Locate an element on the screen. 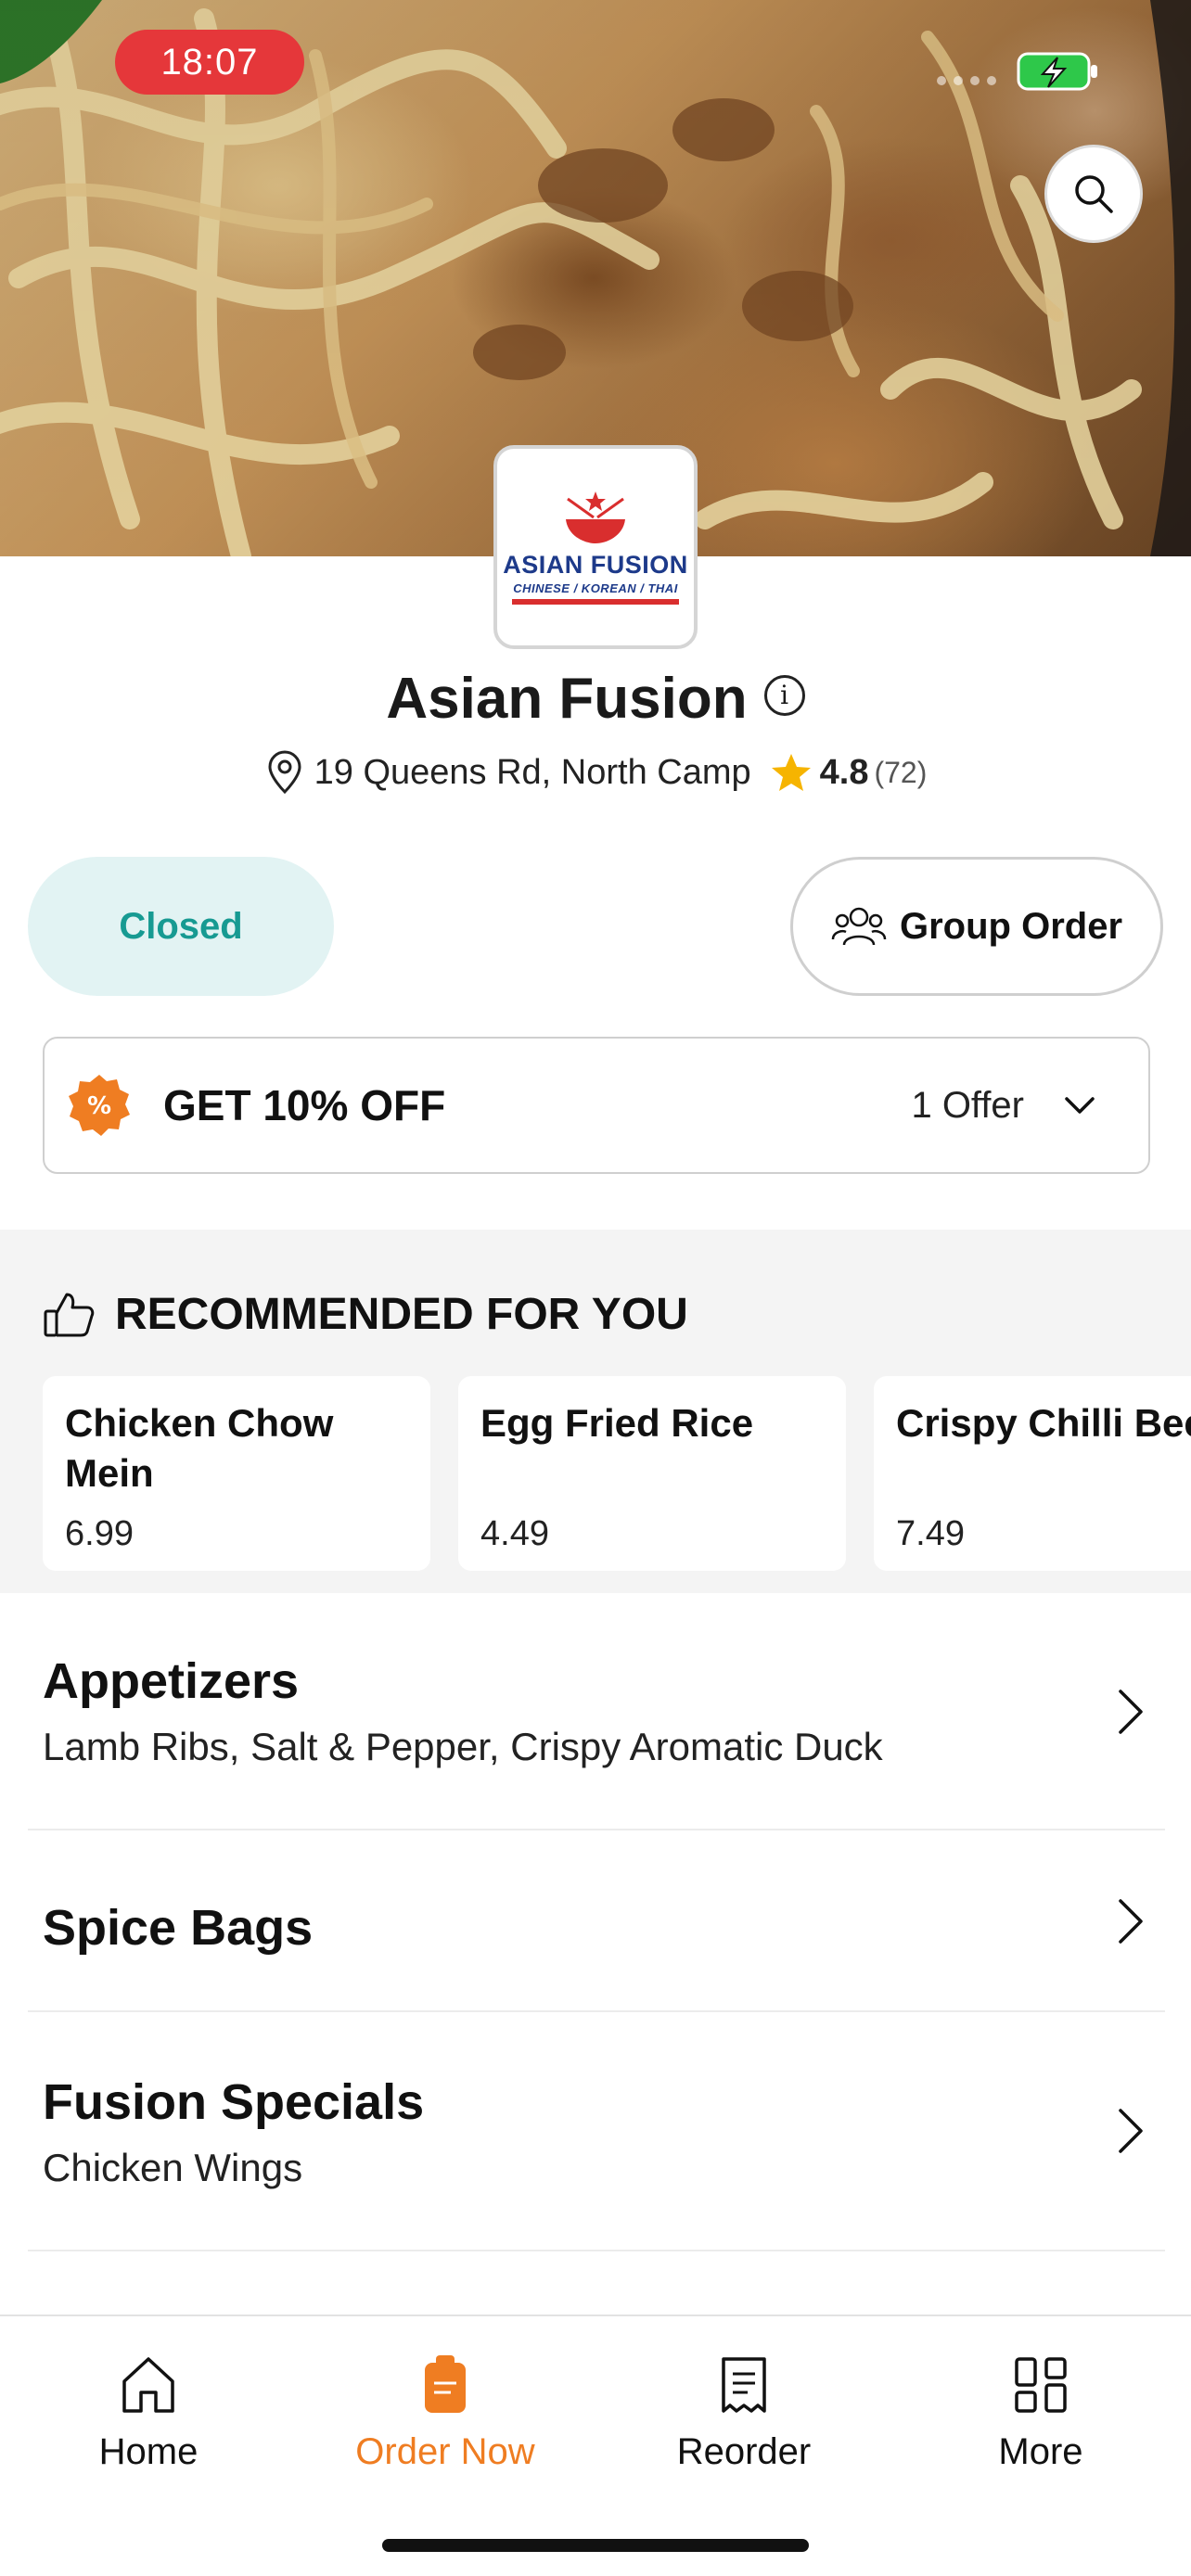 Image resolution: width=1191 pixels, height=2576 pixels. search-button is located at coordinates (1093, 194).